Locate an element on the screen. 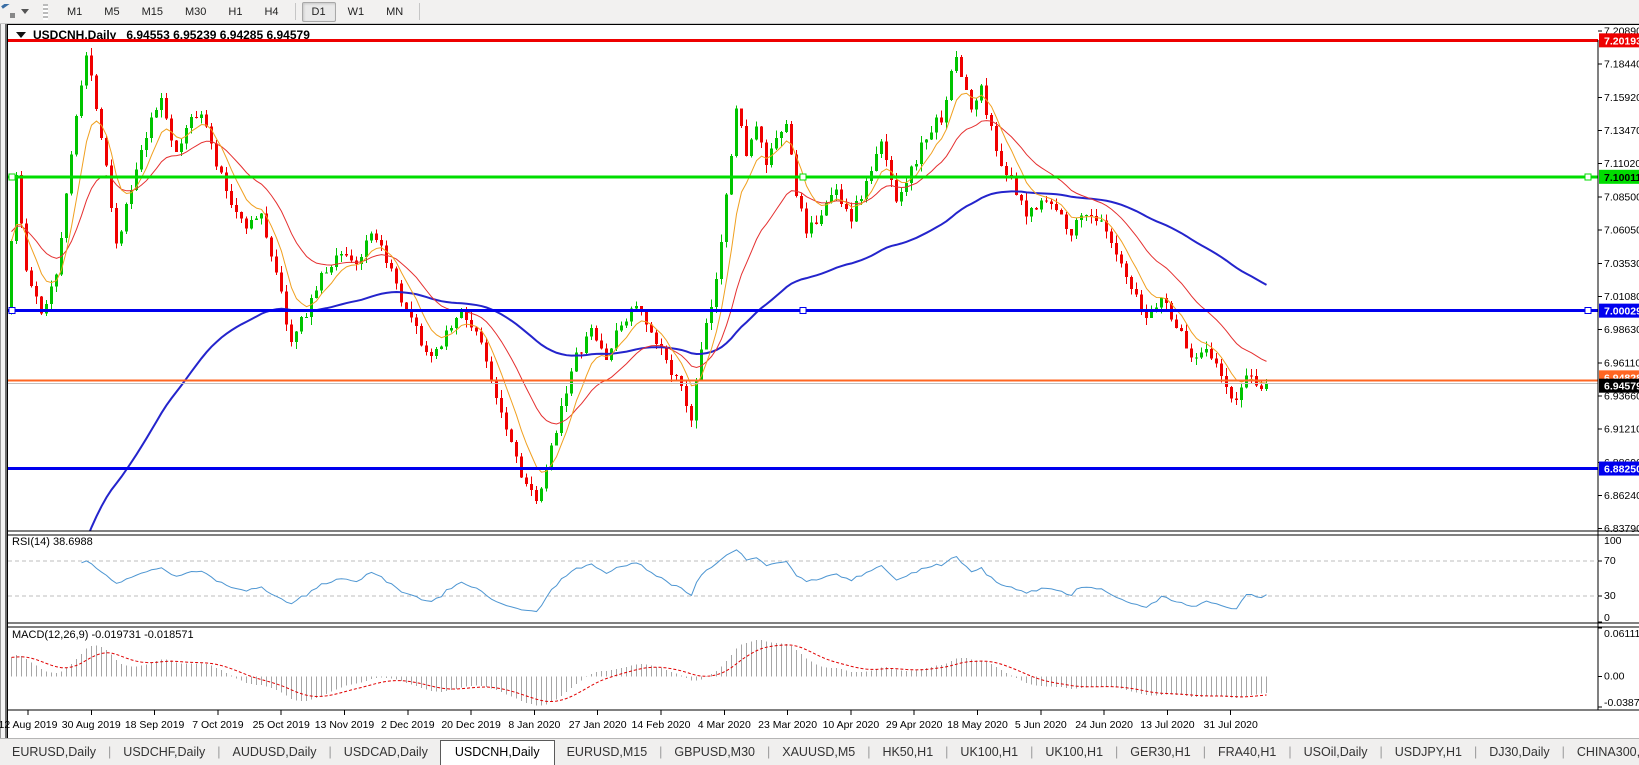  price-tick-label: 6.96110 is located at coordinates (1621, 364).